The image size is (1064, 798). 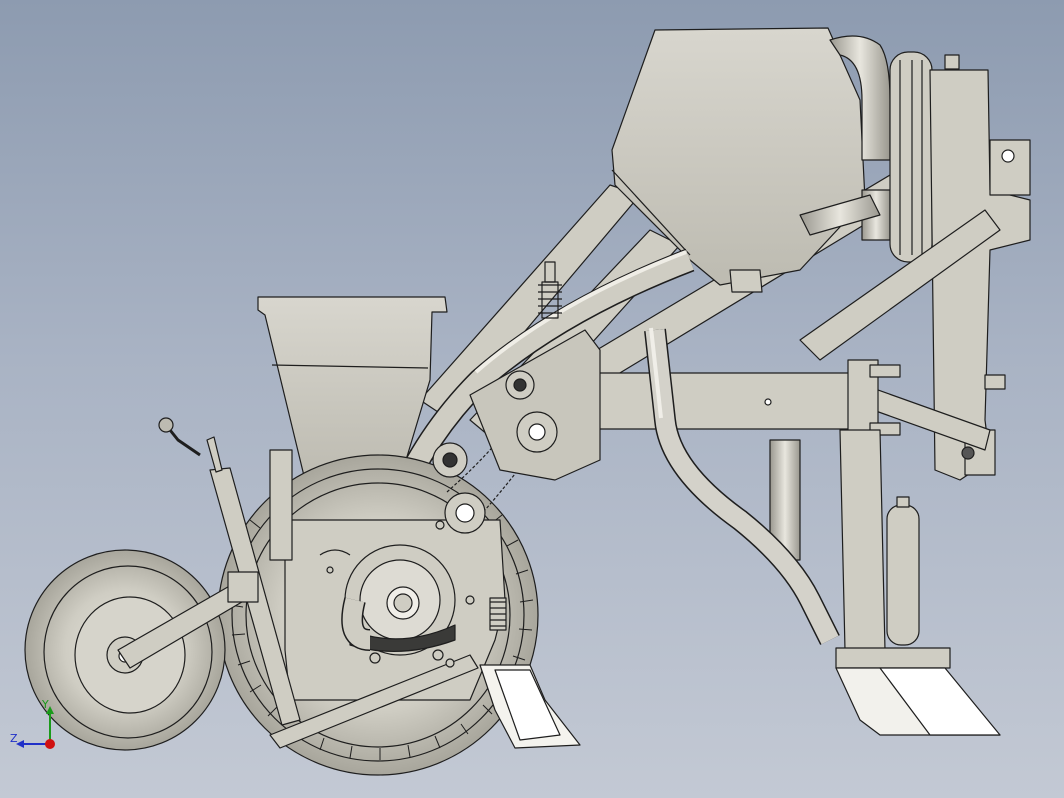 I want to click on seed-metering-unit, so click(x=395, y=610).